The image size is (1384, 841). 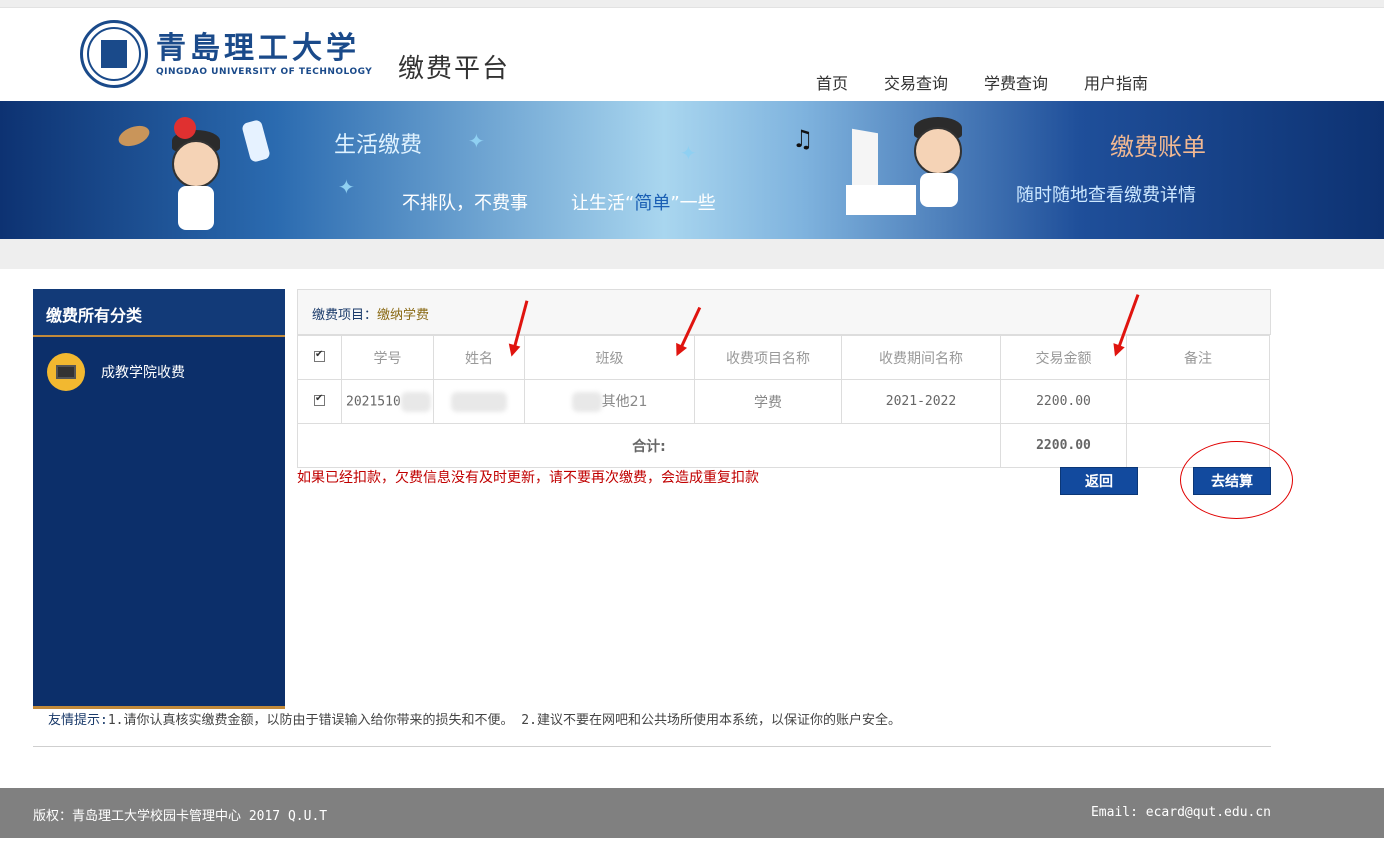 What do you see at coordinates (387, 357) in the screenshot?
I see `col-student-id: 学号` at bounding box center [387, 357].